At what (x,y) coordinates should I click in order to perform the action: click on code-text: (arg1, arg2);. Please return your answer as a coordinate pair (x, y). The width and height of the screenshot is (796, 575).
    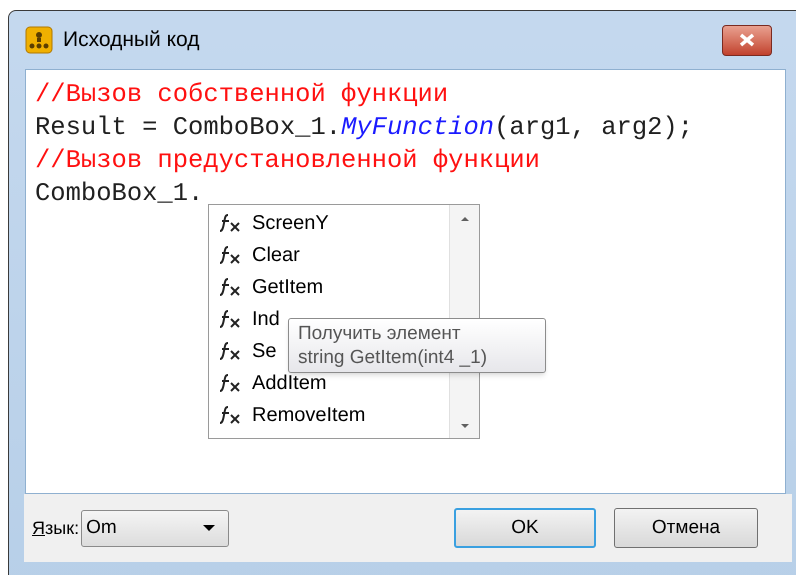
    Looking at the image, I should click on (594, 128).